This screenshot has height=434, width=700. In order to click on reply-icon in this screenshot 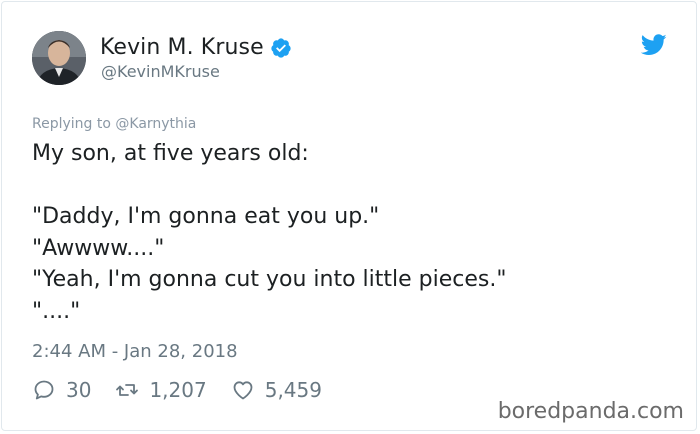, I will do `click(44, 390)`.